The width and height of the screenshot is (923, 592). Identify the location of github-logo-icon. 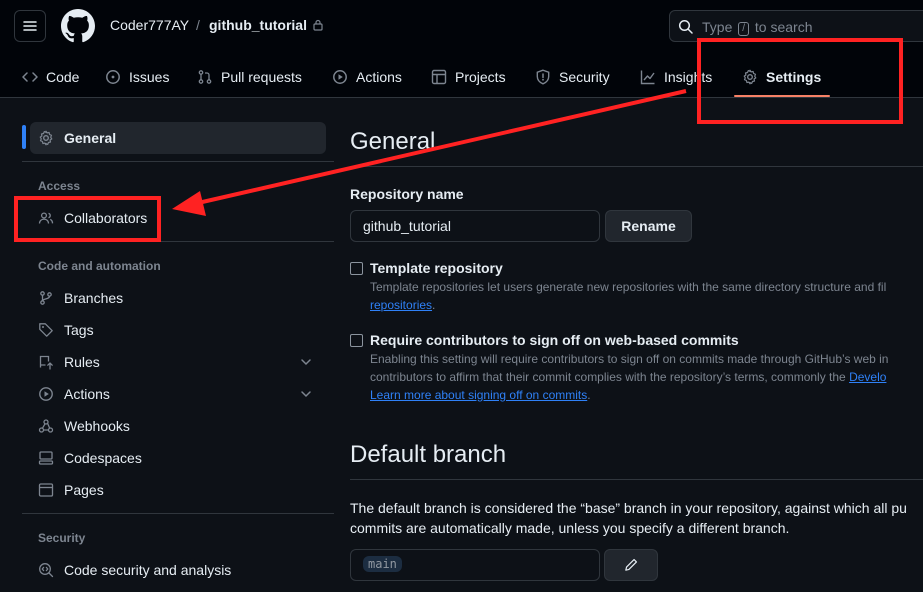
(78, 26).